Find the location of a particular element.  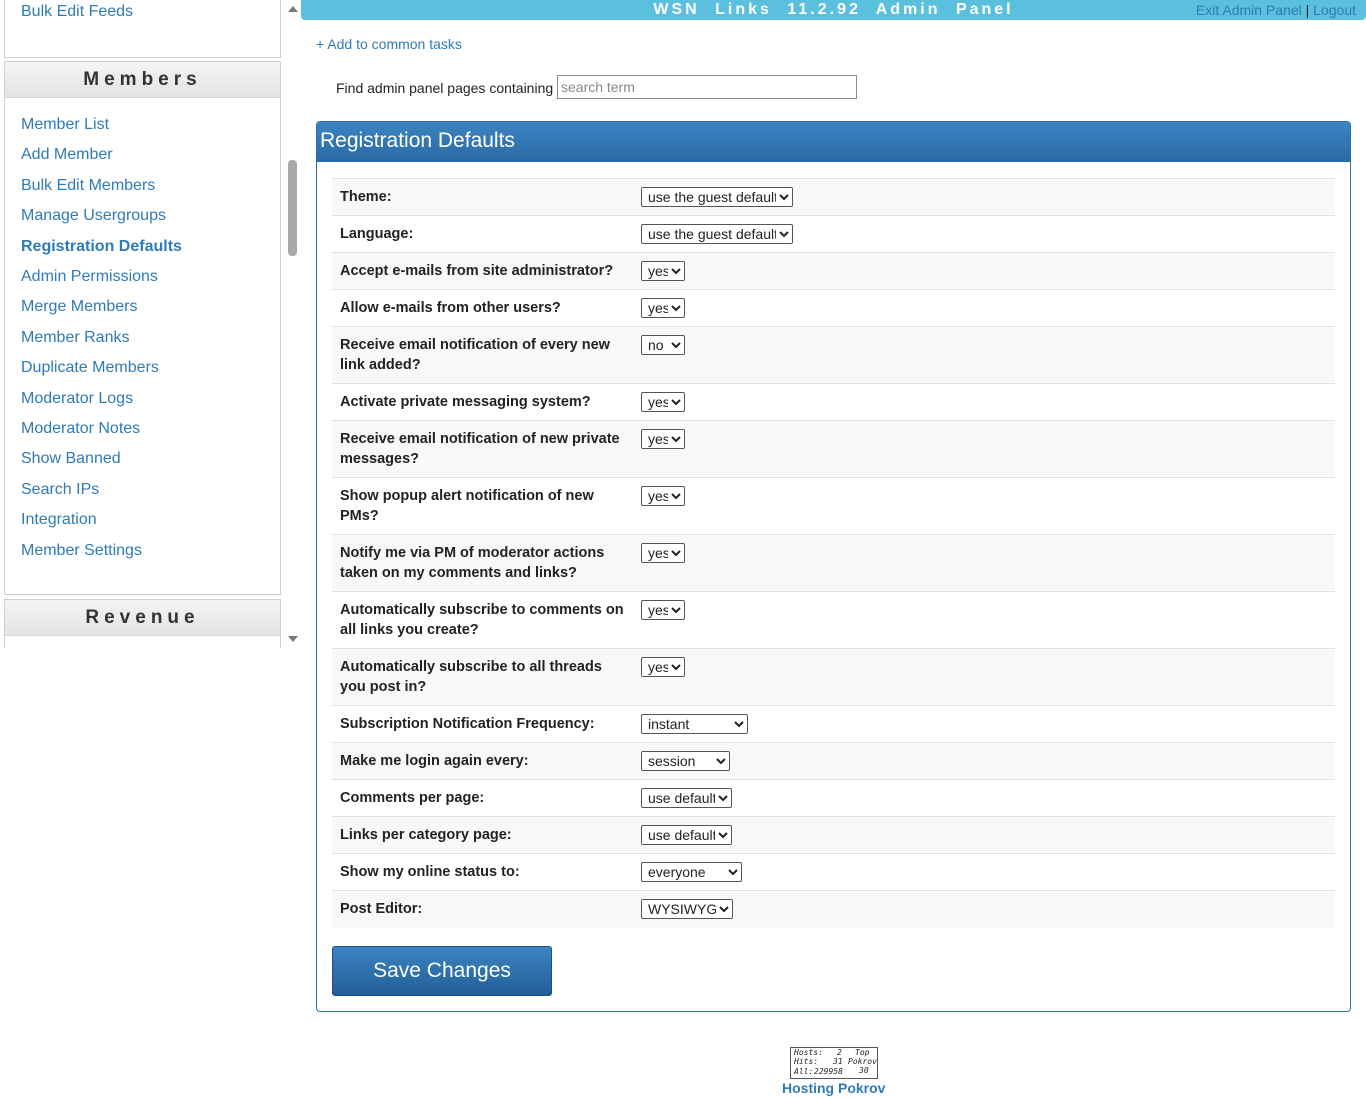

revenue-heading: Revenue is located at coordinates (142, 618).